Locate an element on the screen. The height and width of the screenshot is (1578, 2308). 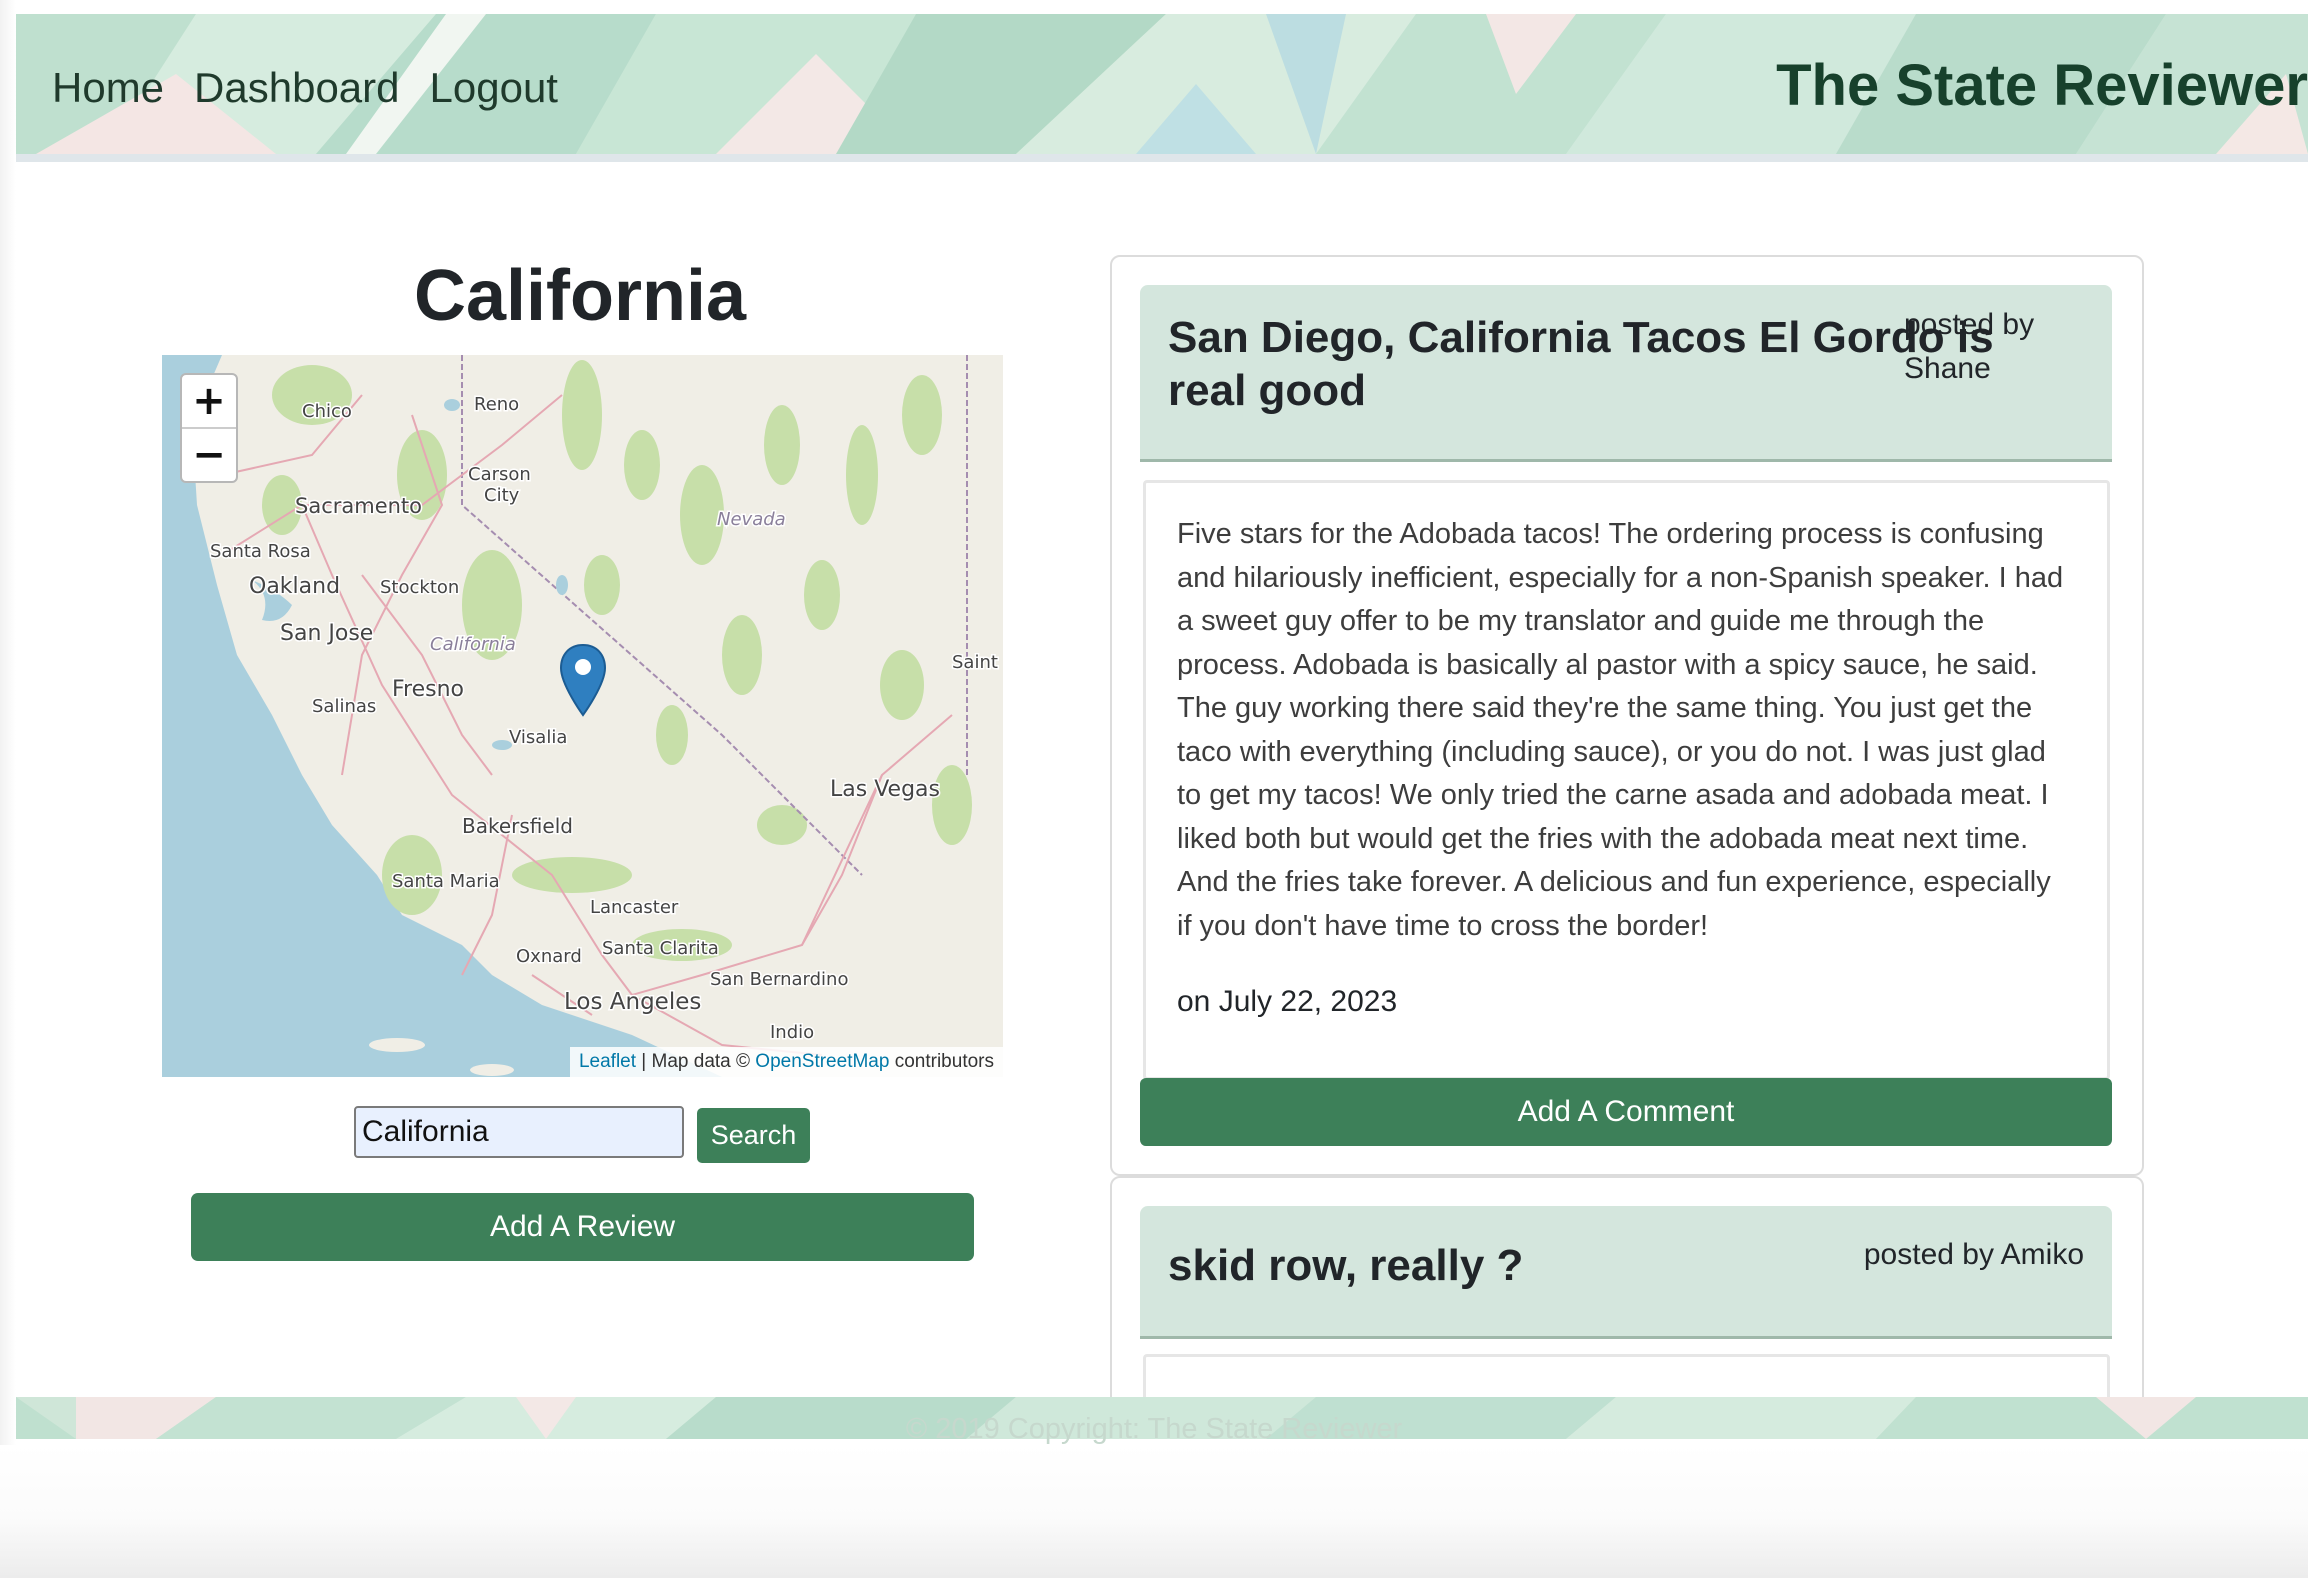
attribution-text: | Map data © is located at coordinates (696, 1061).